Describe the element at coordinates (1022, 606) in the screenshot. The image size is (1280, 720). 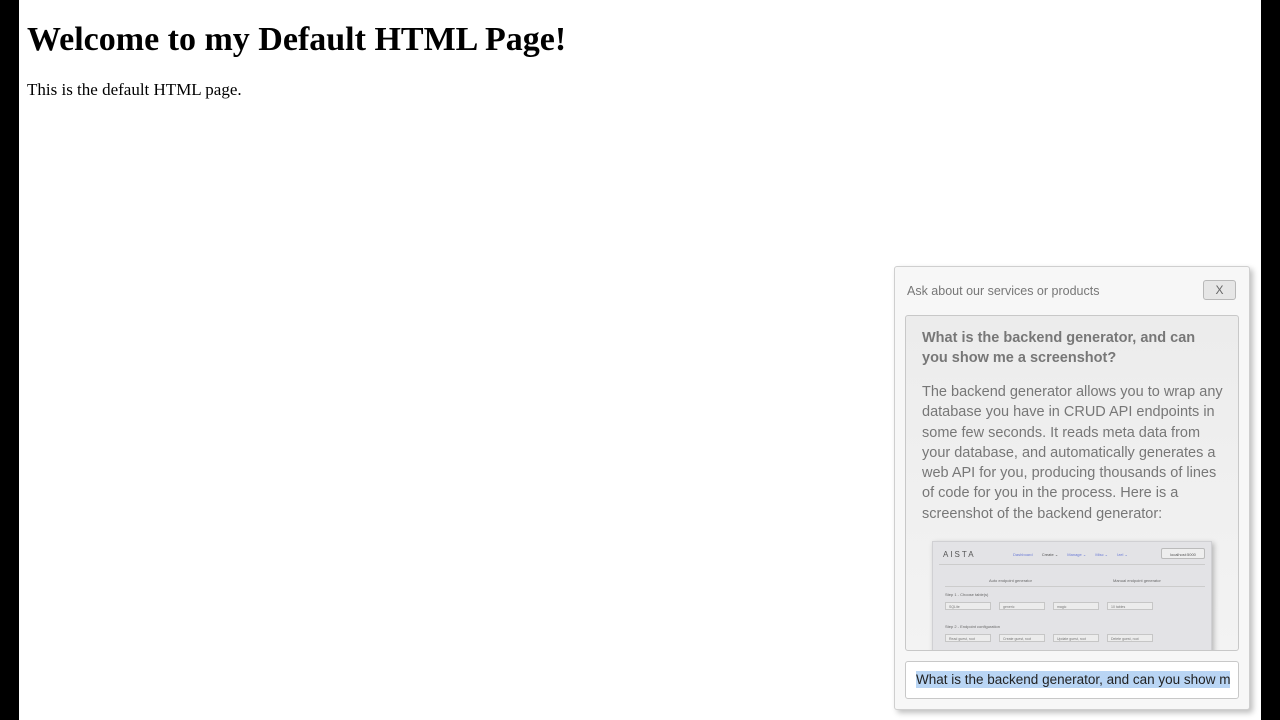
I see `screenshot-select: generic` at that location.